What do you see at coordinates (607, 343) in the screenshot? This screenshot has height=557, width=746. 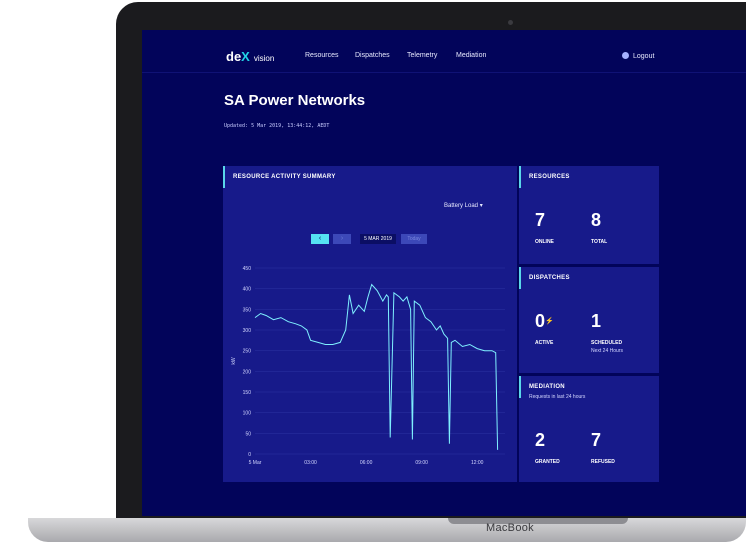 I see `scheduled-label: SCHEDULED` at bounding box center [607, 343].